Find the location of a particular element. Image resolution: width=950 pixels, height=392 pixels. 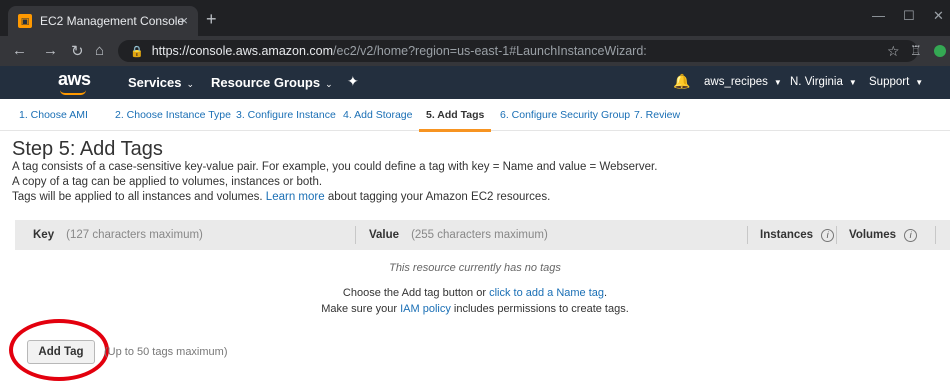

support-label: Support is located at coordinates (889, 82).